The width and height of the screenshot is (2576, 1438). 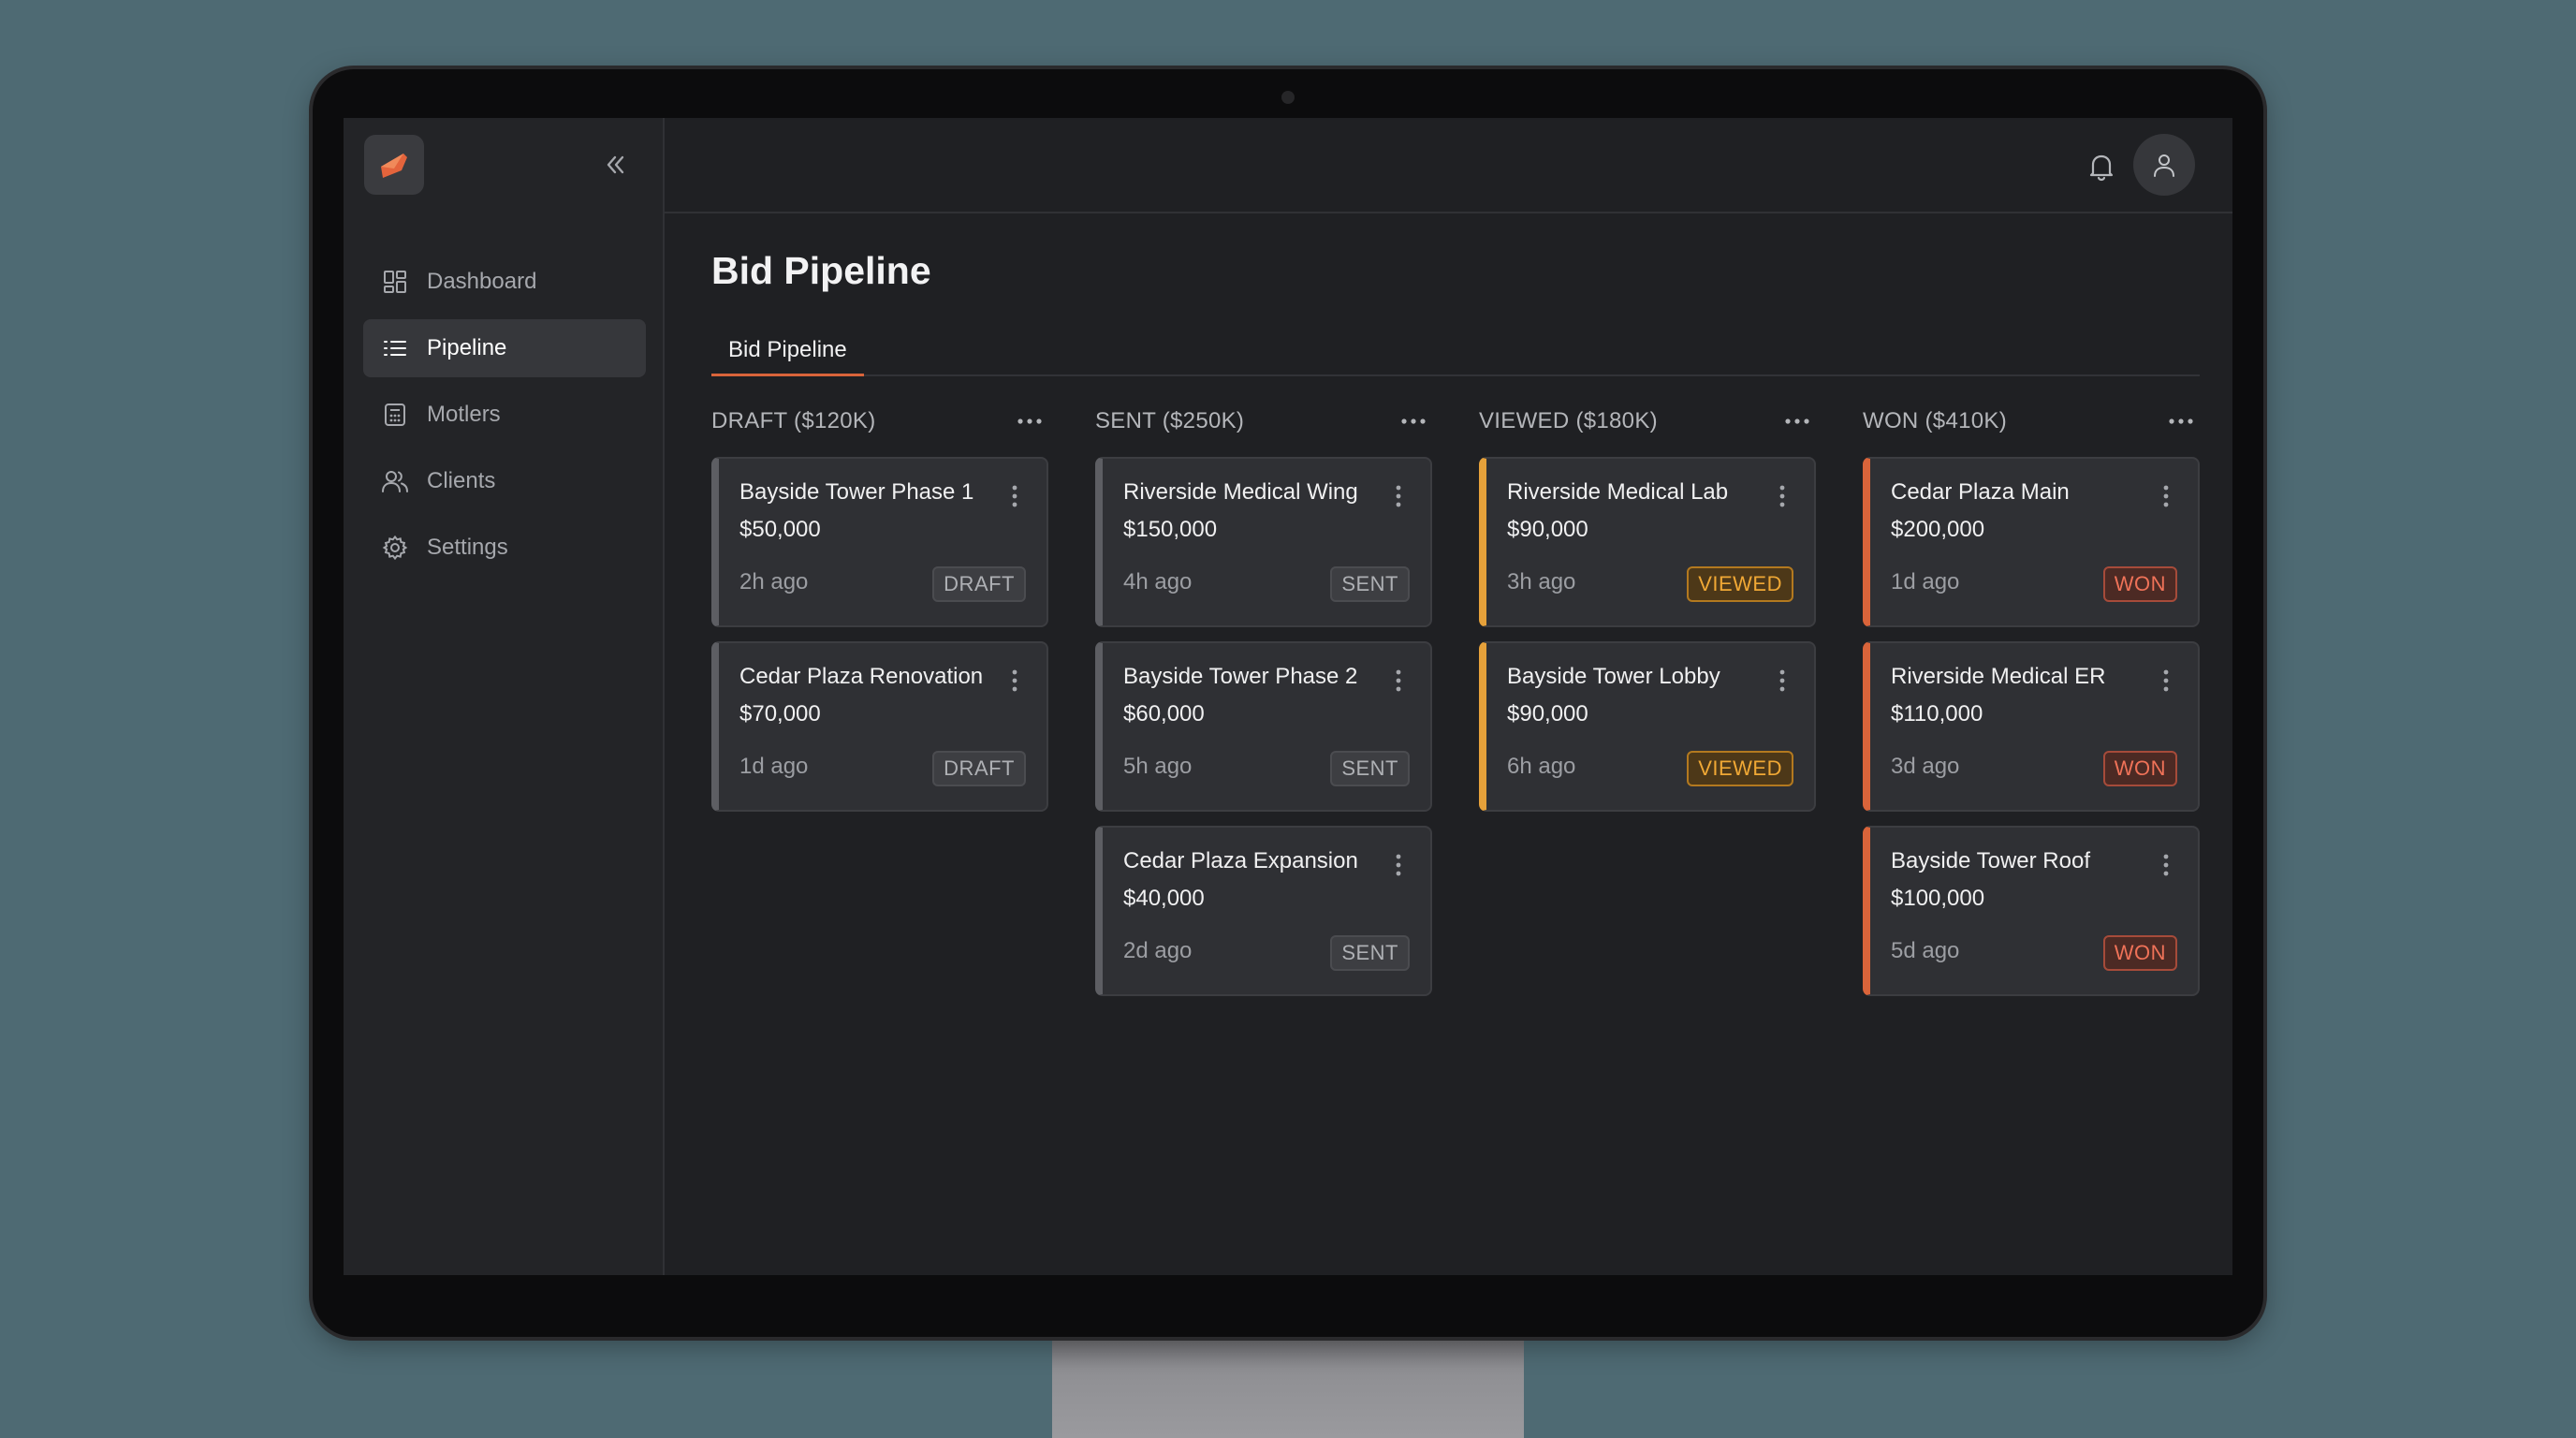 What do you see at coordinates (467, 347) in the screenshot?
I see `sidebar-item-label: Pipeline` at bounding box center [467, 347].